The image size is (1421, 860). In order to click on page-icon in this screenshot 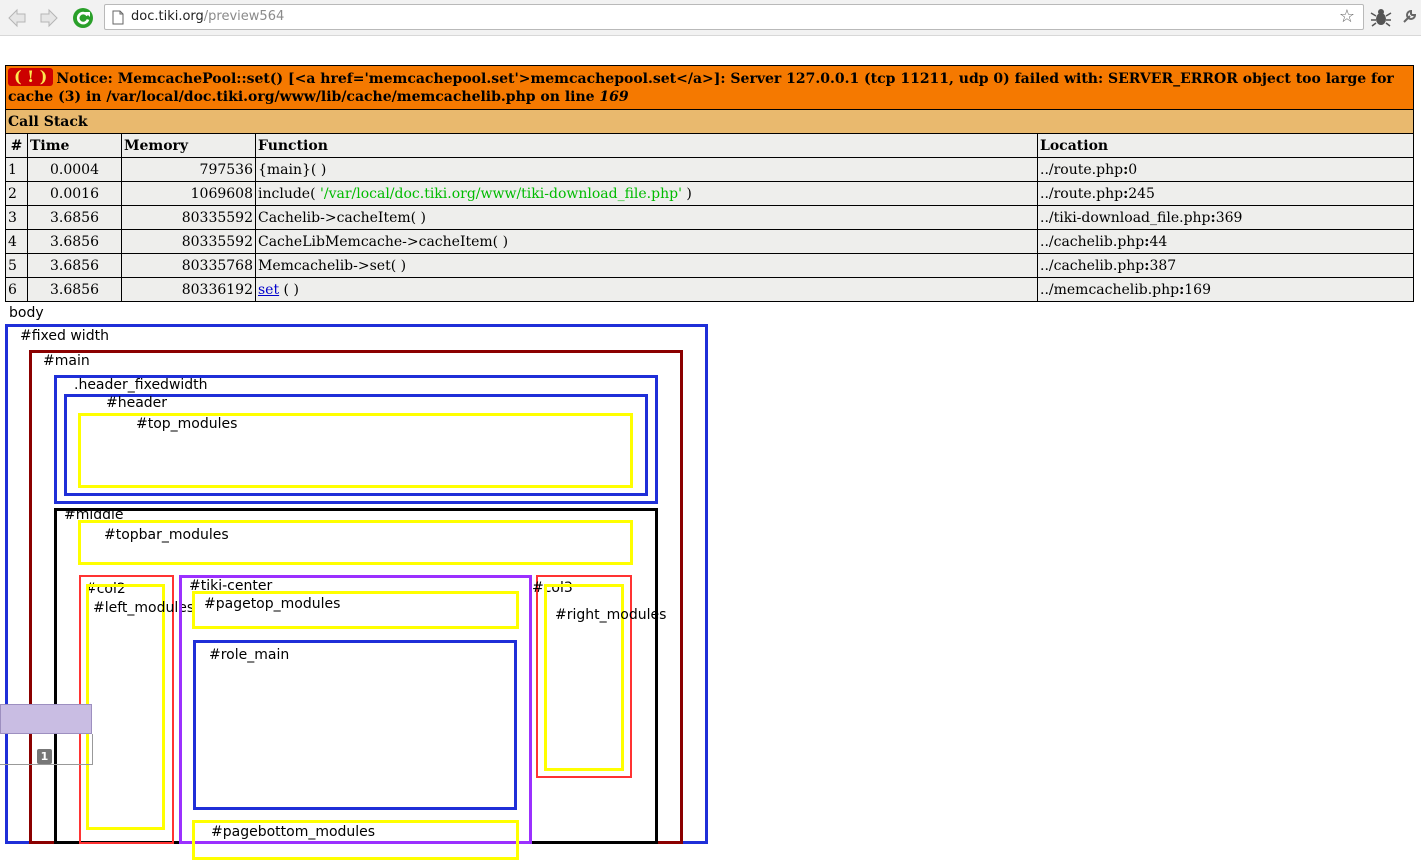, I will do `click(118, 17)`.